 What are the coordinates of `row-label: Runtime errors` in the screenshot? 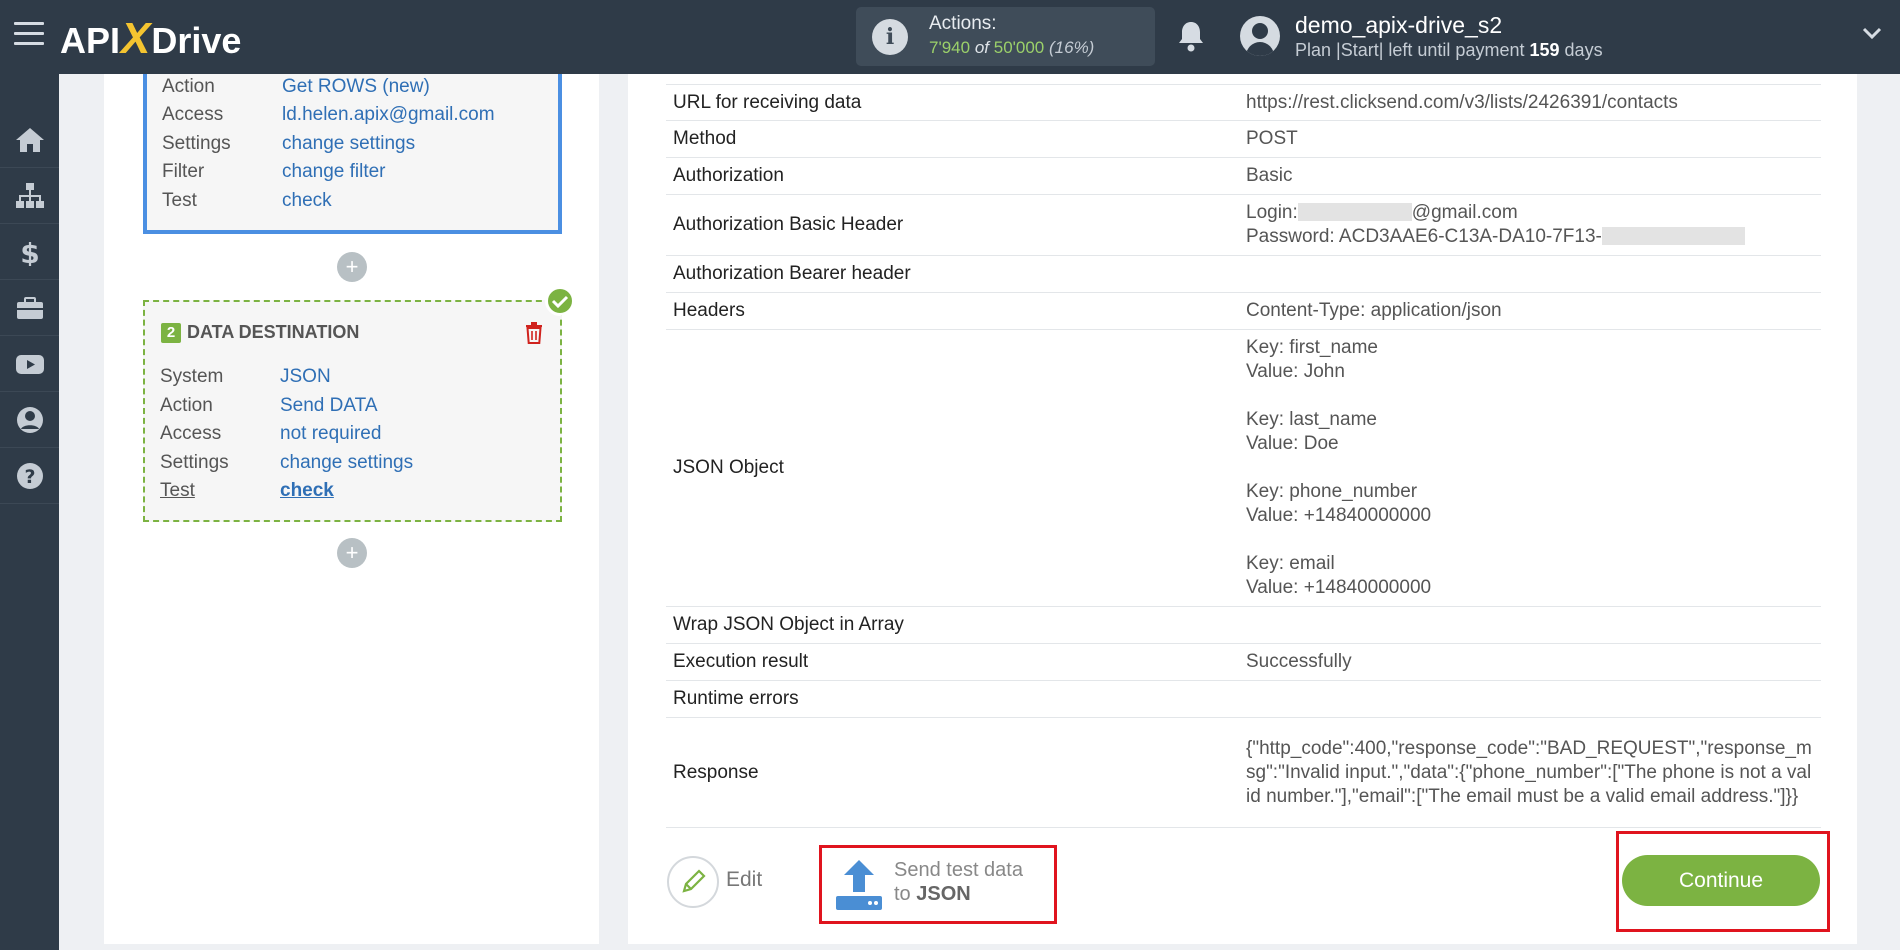 It's located at (956, 699).